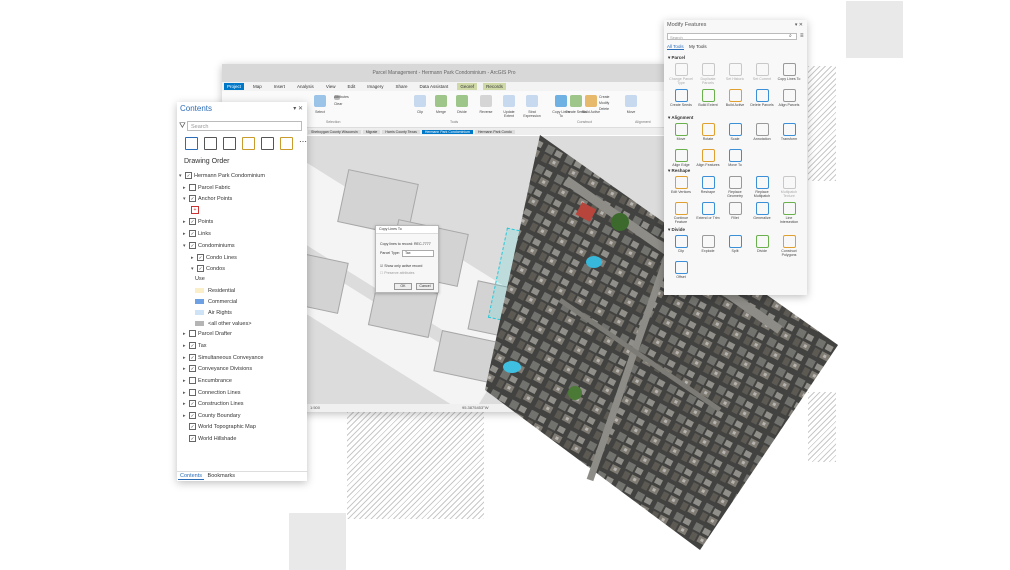 This screenshot has width=1010, height=570. What do you see at coordinates (561, 101) in the screenshot?
I see `copy-lines-to-icon` at bounding box center [561, 101].